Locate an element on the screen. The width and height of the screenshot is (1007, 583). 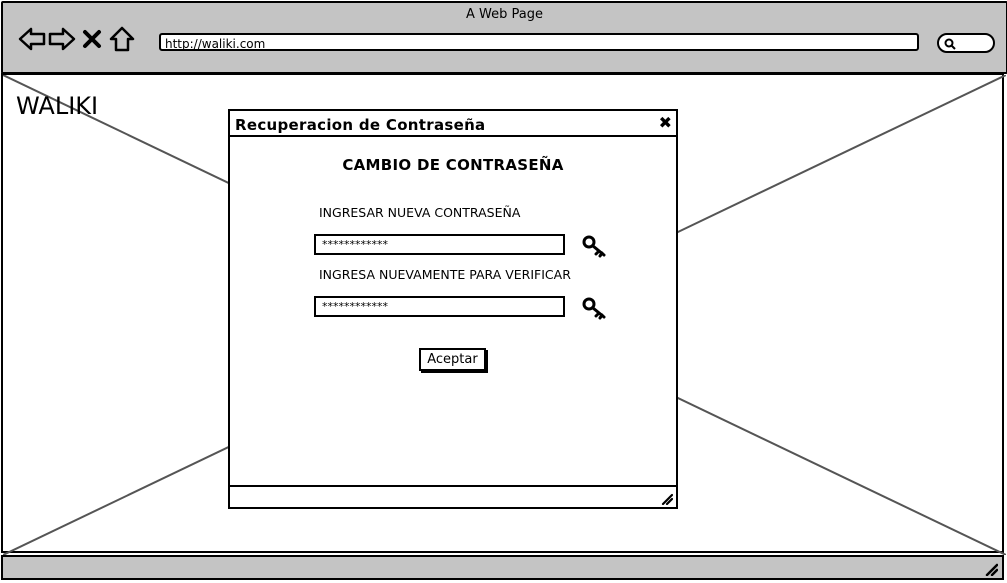
verify-password-label: INGRESA NUEVAMENTE PARA VERIFICAR is located at coordinates (445, 274).